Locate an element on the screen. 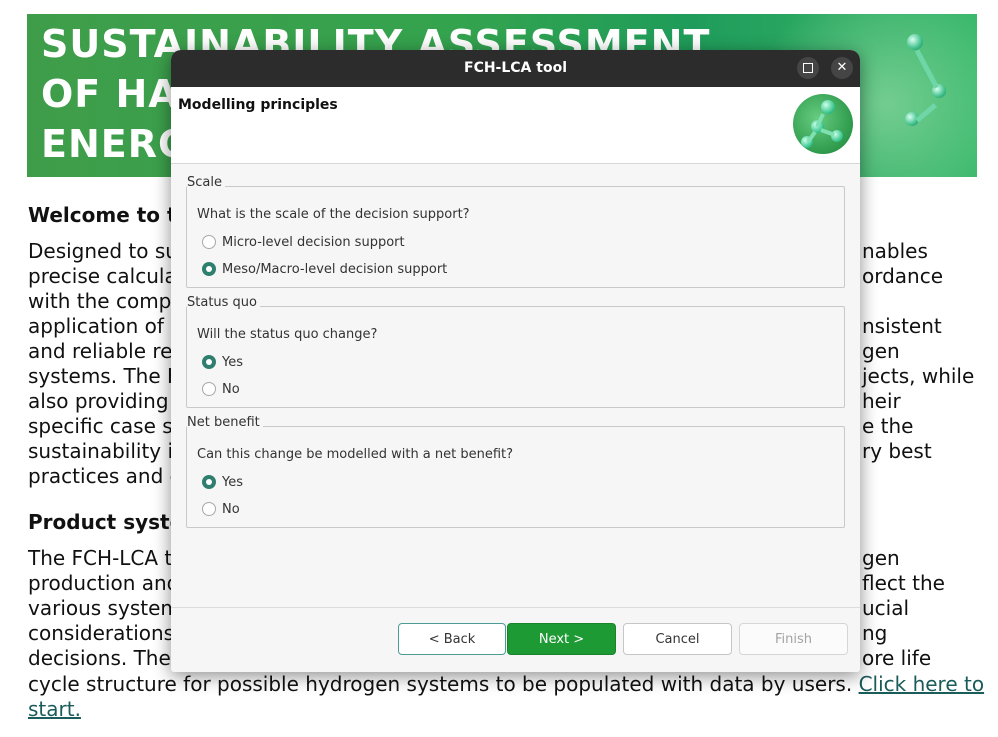  paragraph-line-right: nables is located at coordinates (895, 251).